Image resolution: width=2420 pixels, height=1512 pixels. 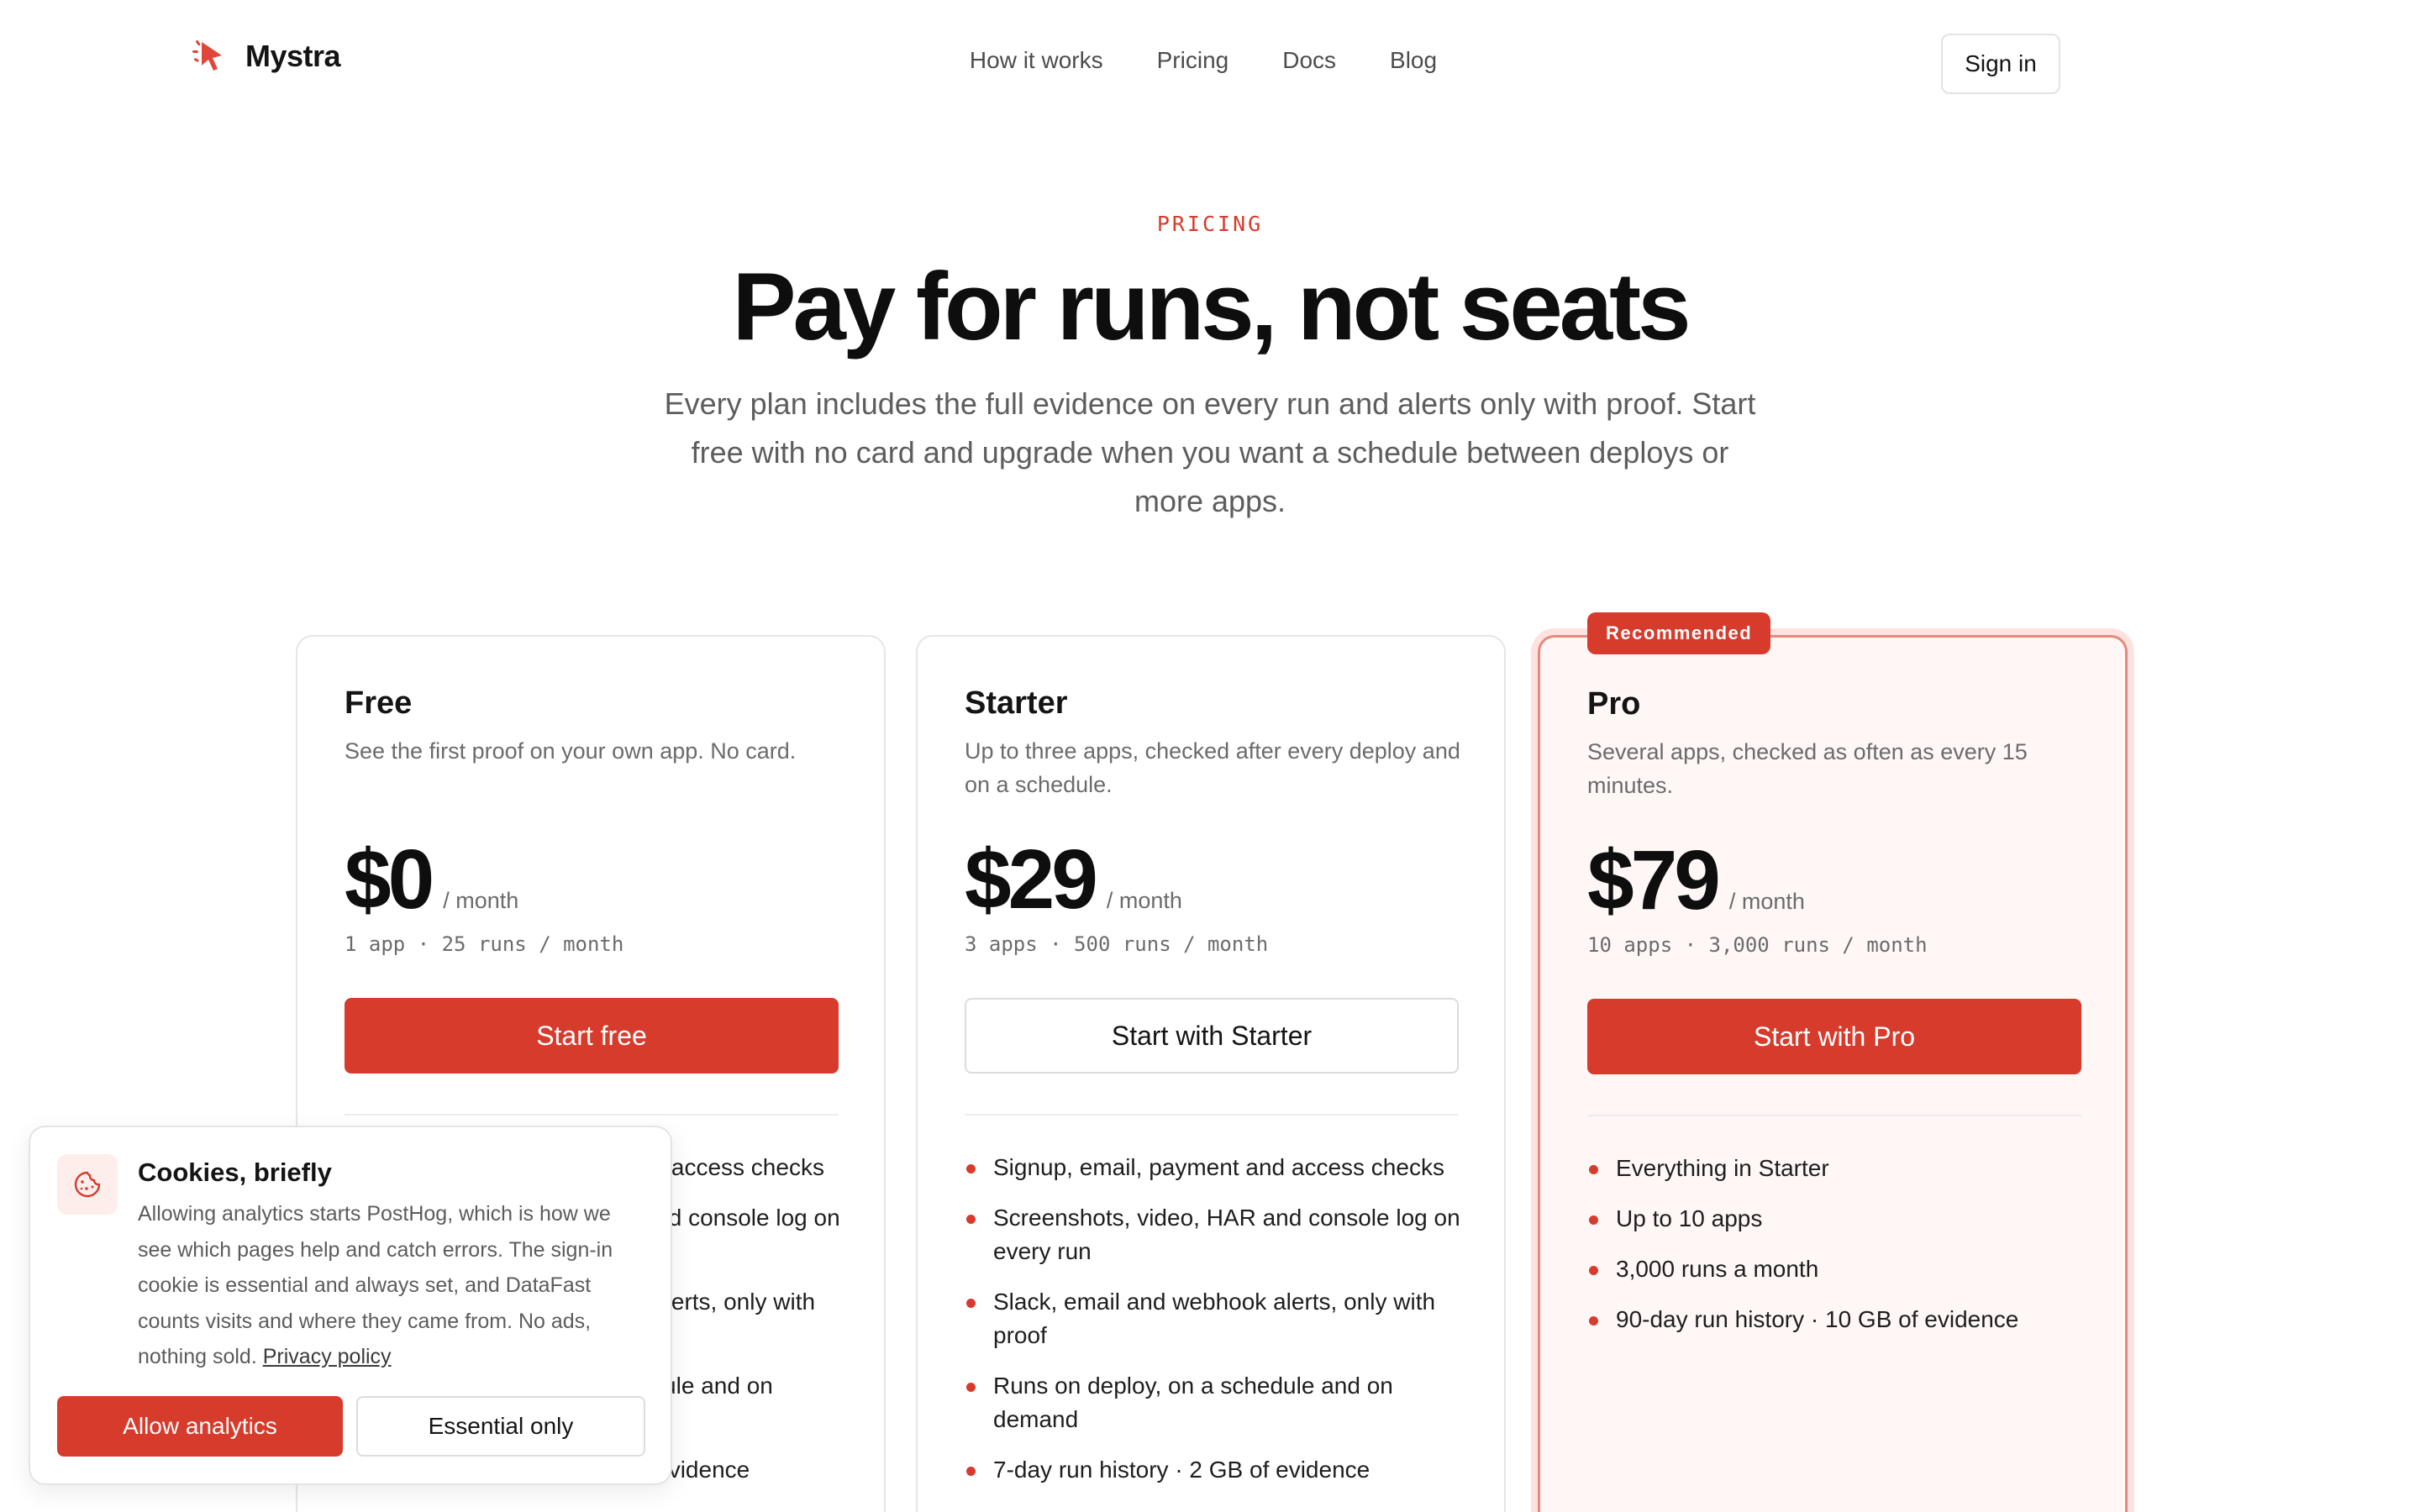 I want to click on sign-in-button: Sign in, so click(x=2000, y=64).